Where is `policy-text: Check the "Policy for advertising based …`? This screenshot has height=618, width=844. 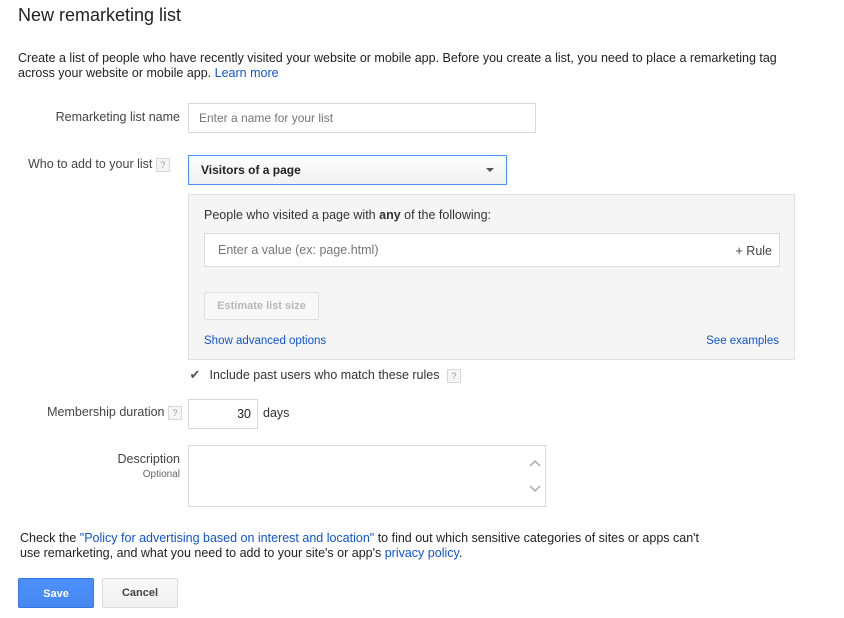 policy-text: Check the "Policy for advertising based … is located at coordinates (370, 546).